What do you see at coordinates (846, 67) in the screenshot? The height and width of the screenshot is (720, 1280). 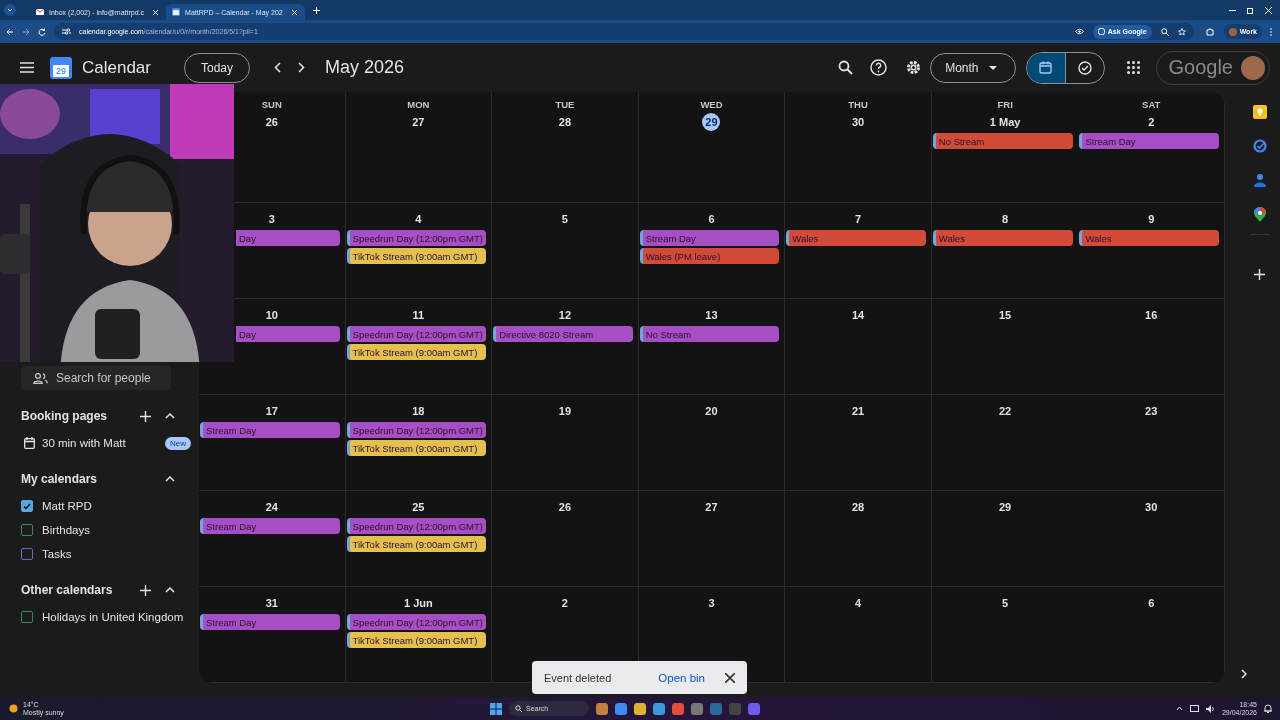 I see `search-icon` at bounding box center [846, 67].